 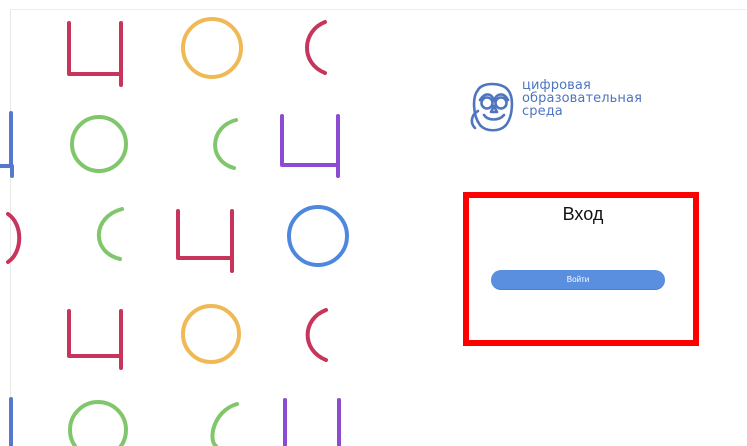 What do you see at coordinates (578, 280) in the screenshot?
I see `login-button: Войти` at bounding box center [578, 280].